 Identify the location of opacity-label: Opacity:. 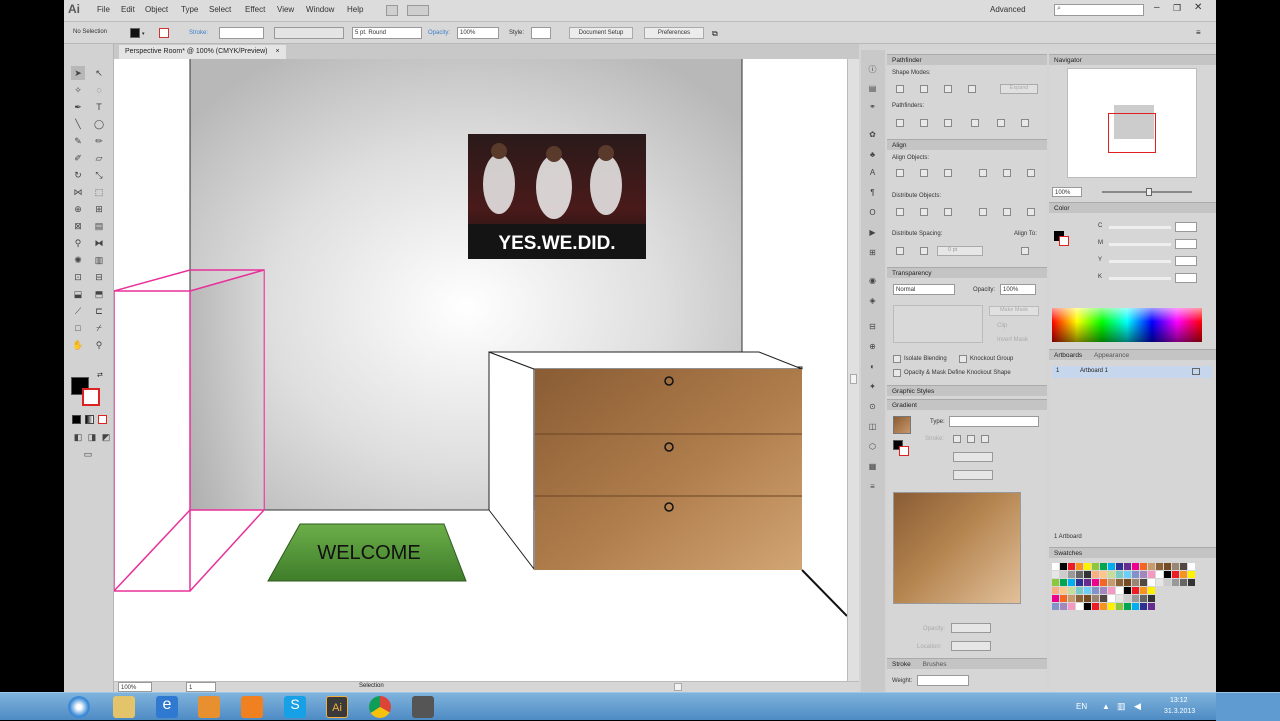
(439, 33).